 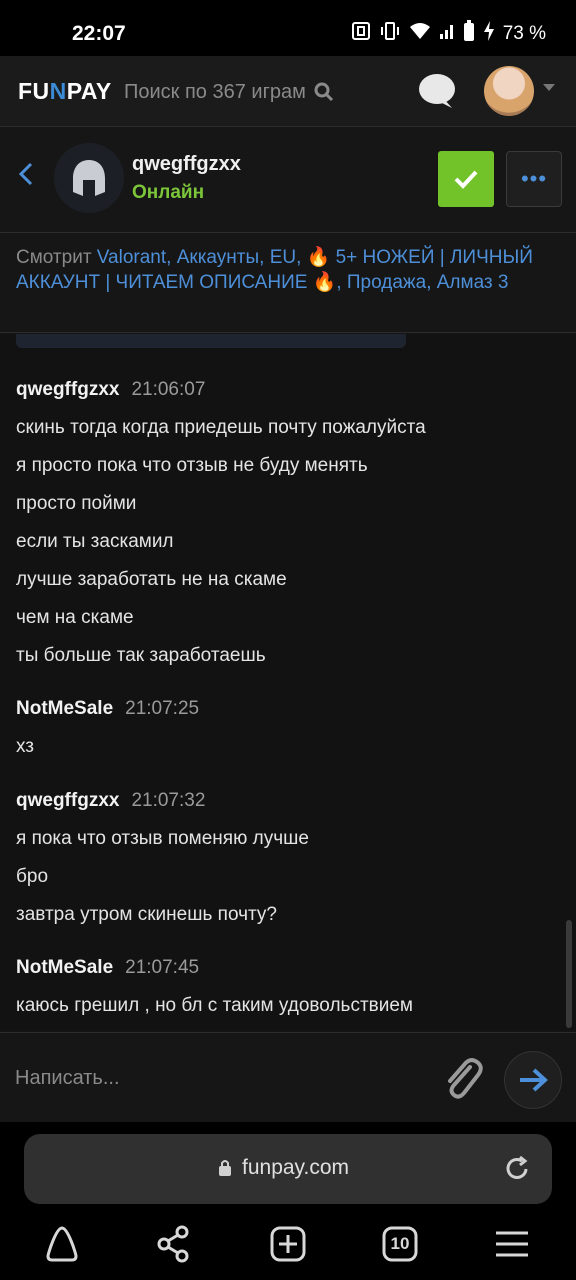 I want to click on funpay-logo: FUNPAY, so click(x=65, y=91).